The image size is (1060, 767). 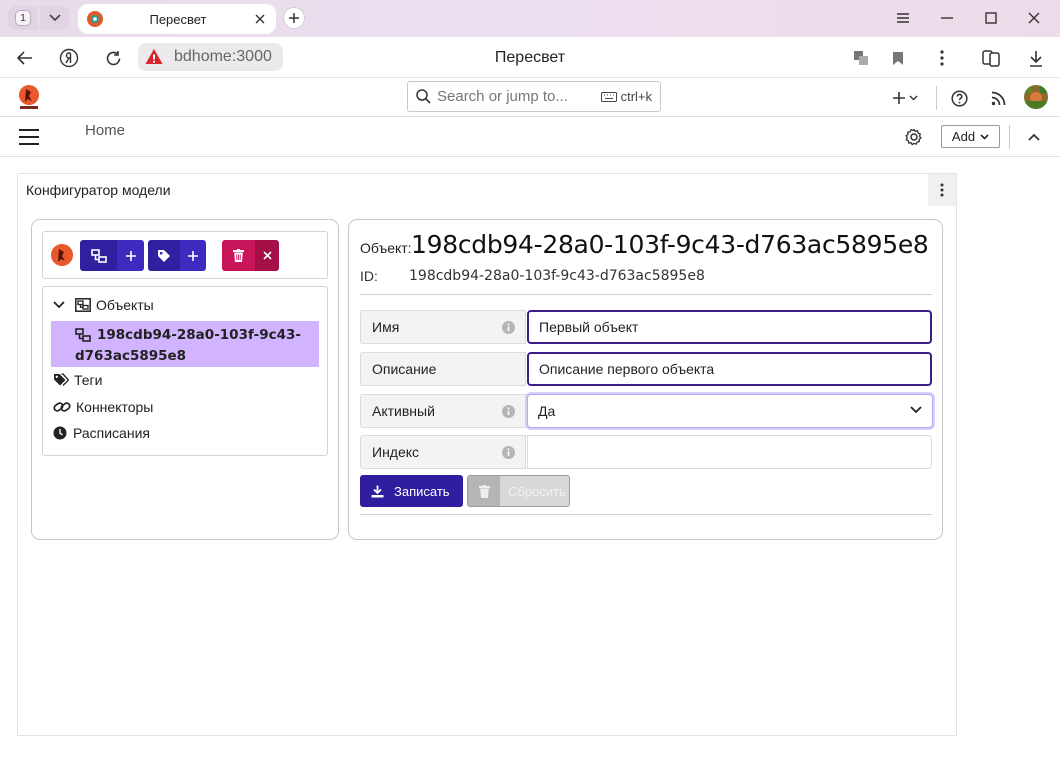 What do you see at coordinates (636, 96) in the screenshot?
I see `search-shortcut: ctrl+k` at bounding box center [636, 96].